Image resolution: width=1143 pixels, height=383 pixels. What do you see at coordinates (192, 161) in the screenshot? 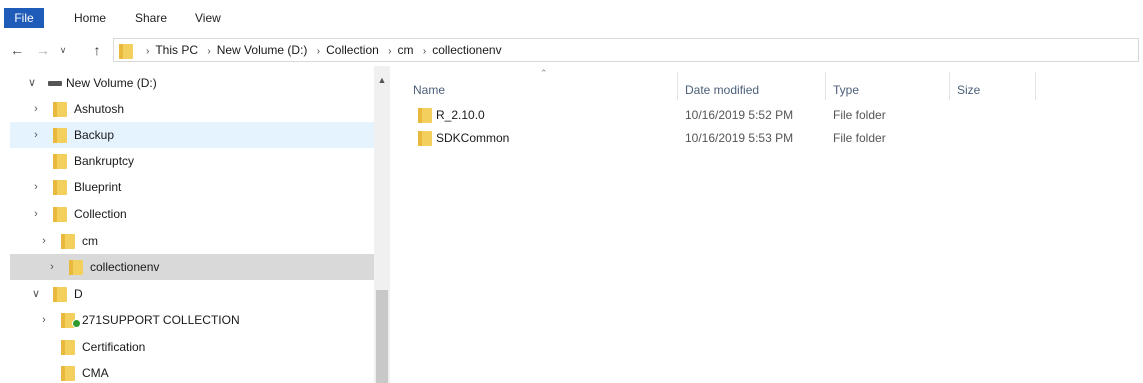
I see `tree-item-bankruptcy: Bankruptcy` at bounding box center [192, 161].